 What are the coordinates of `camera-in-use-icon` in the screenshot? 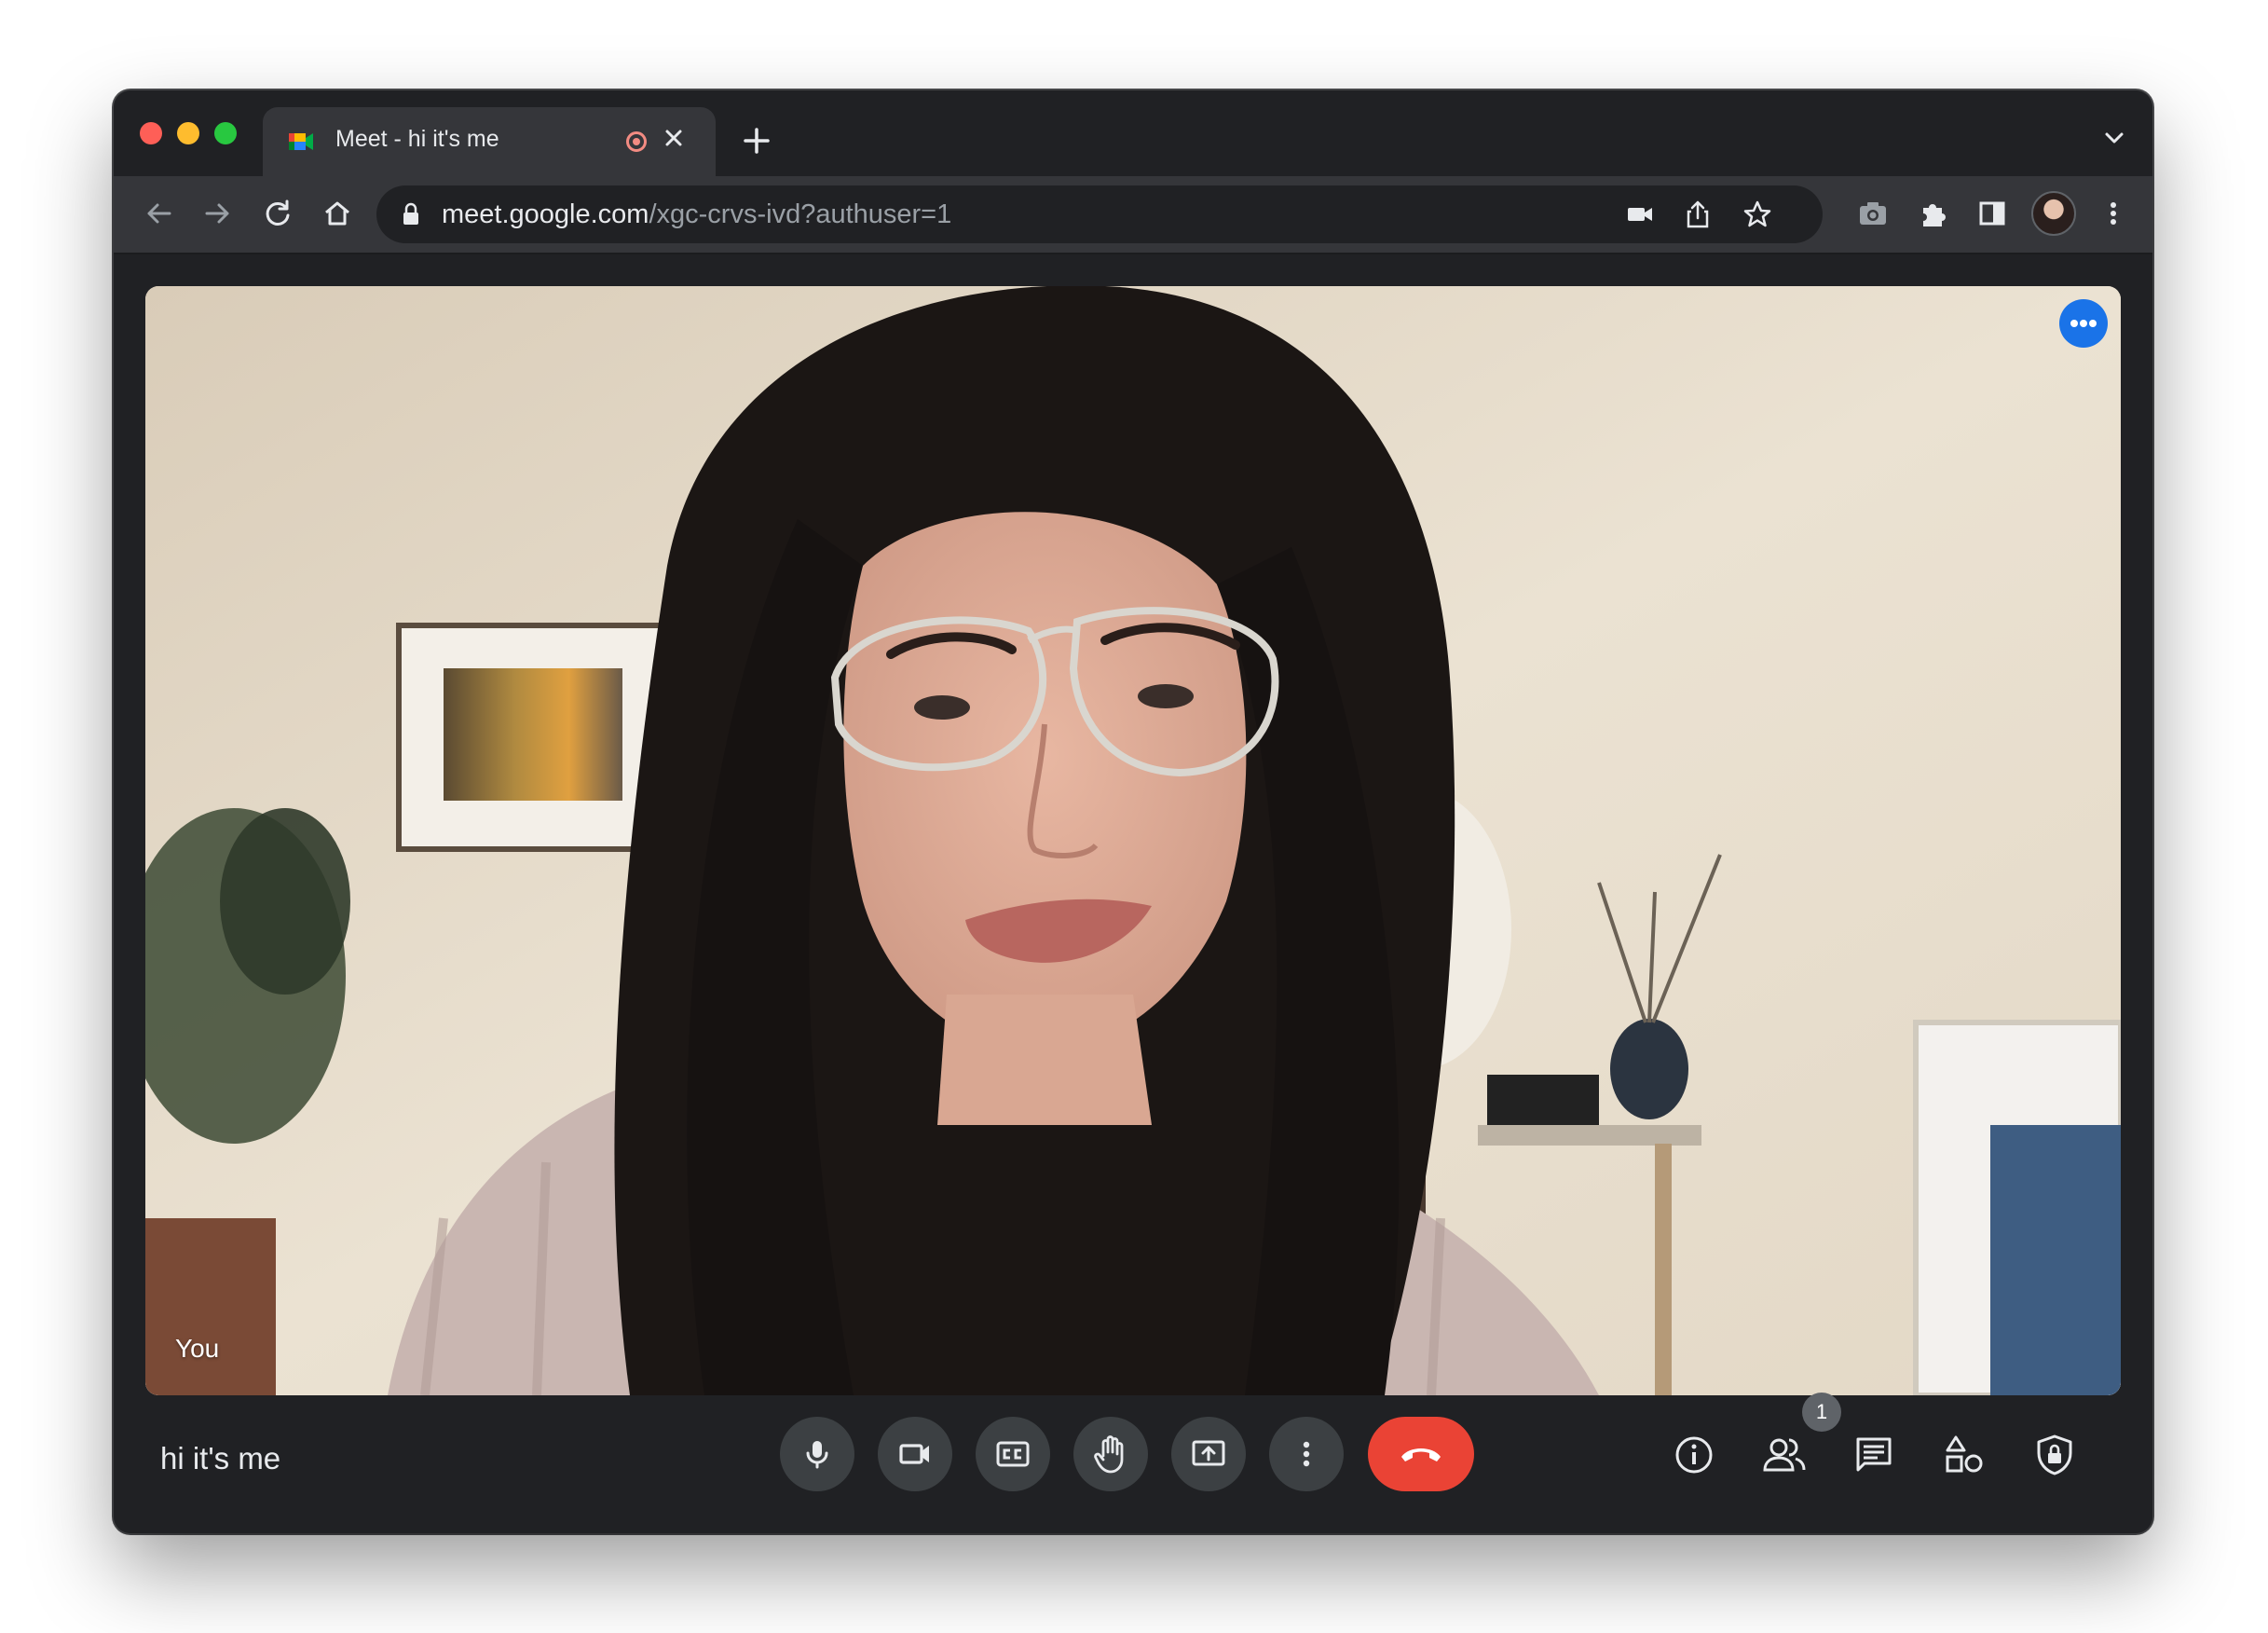 It's located at (1639, 214).